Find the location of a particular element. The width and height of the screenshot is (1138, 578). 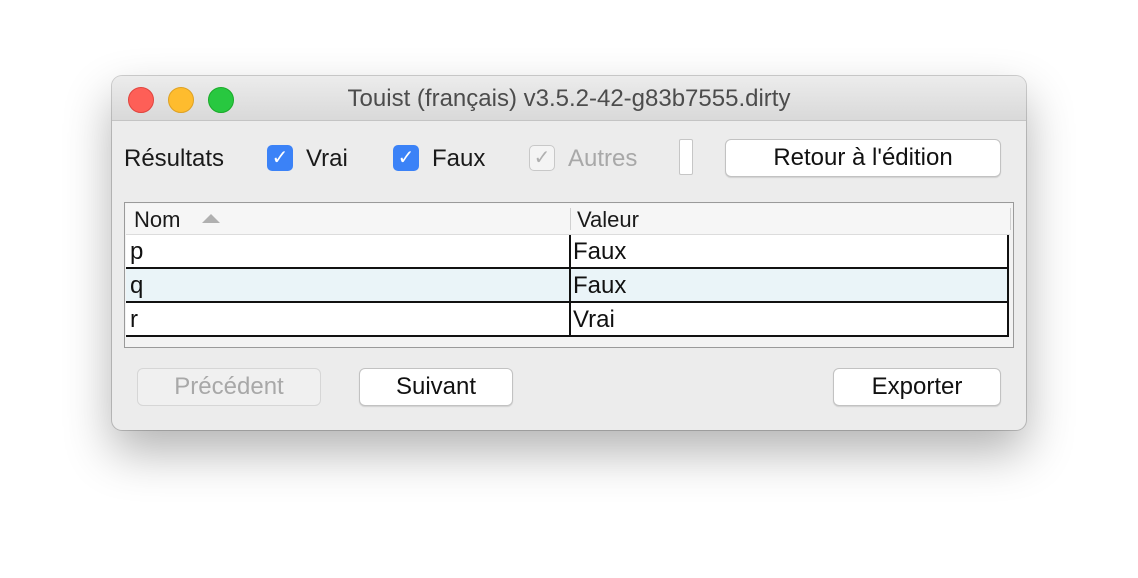

table-header: Nom Valeur is located at coordinates (568, 219).